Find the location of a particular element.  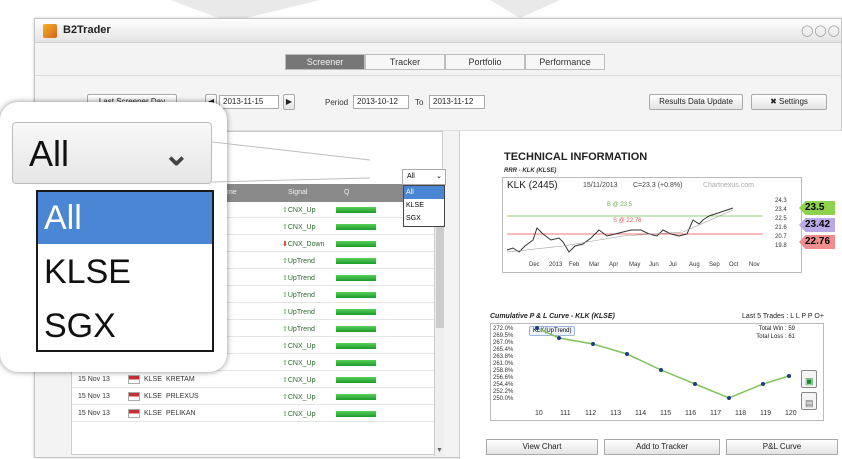

date-field: 2013-11-15 is located at coordinates (249, 102).